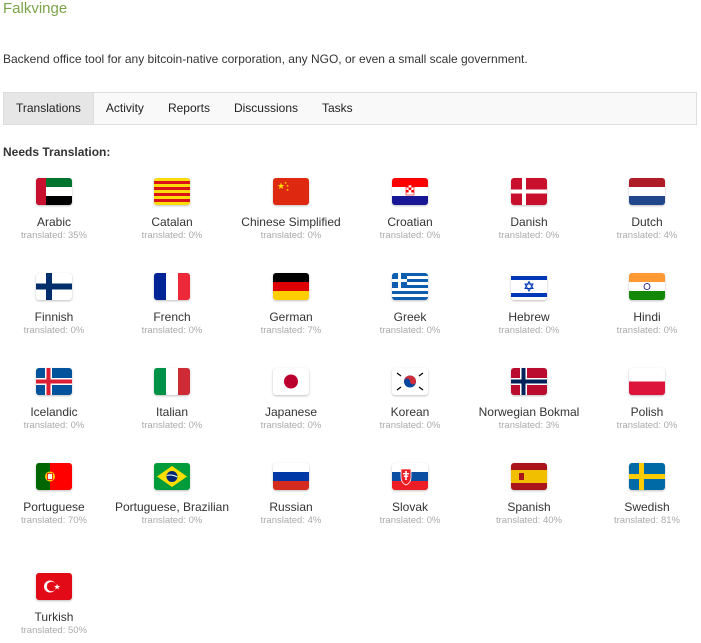  Describe the element at coordinates (410, 317) in the screenshot. I see `language-name: Greek` at that location.